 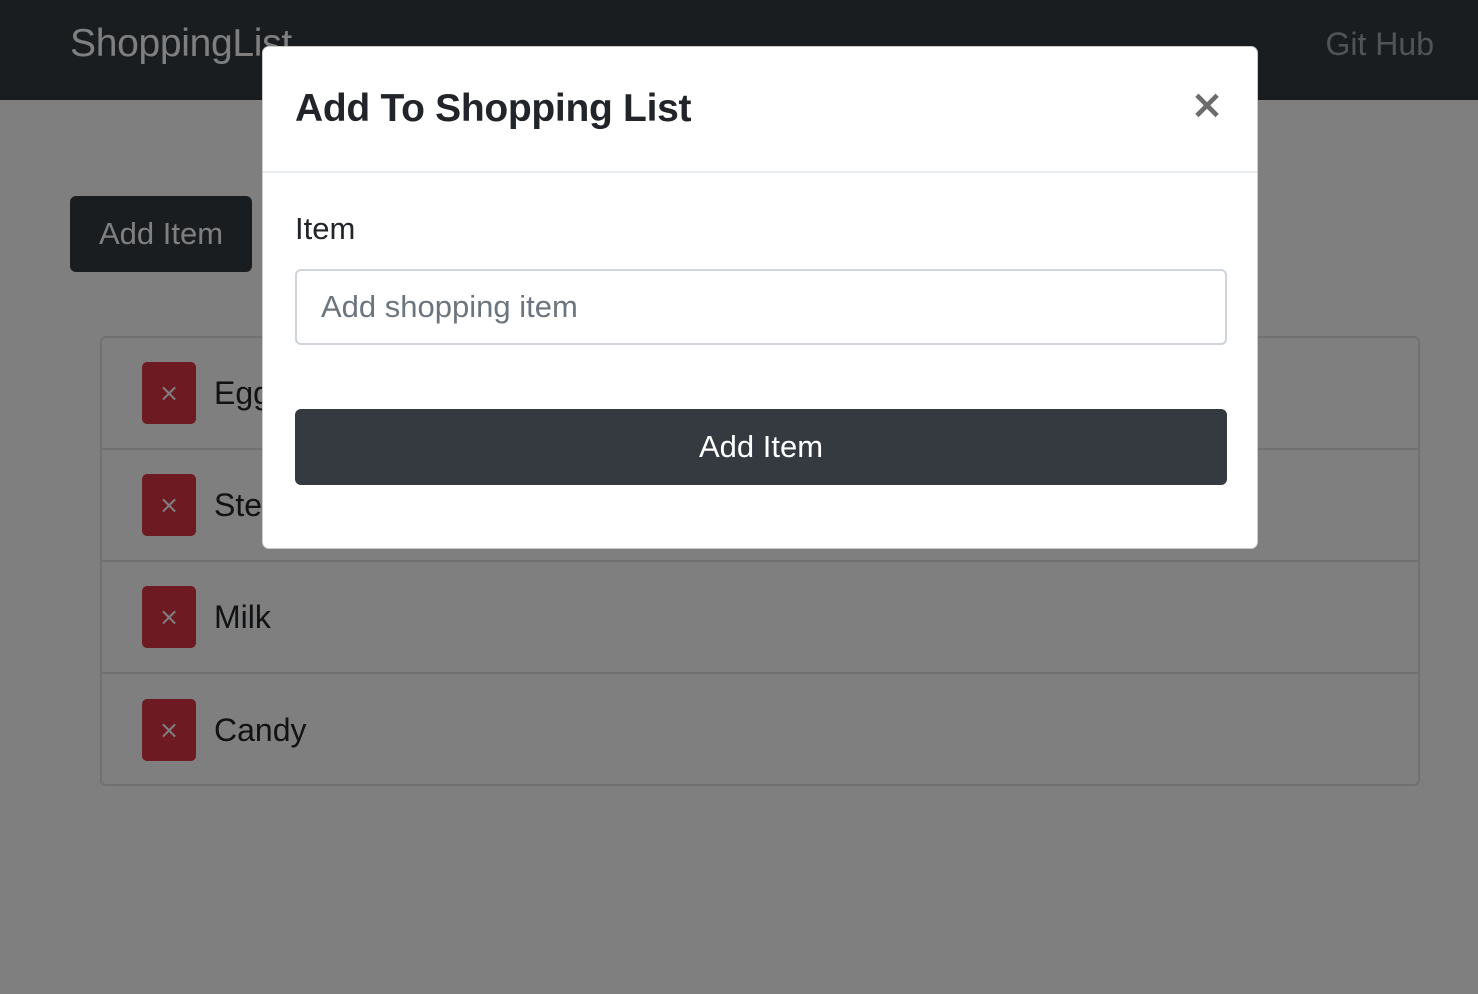 I want to click on modal-title: Add To Shopping List, so click(x=493, y=108).